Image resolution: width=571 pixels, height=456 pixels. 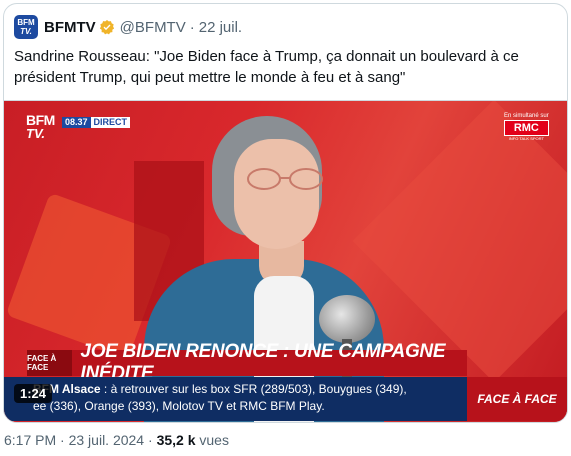 I want to click on bfmtv-logo-line-2: TV., so click(x=36, y=133).